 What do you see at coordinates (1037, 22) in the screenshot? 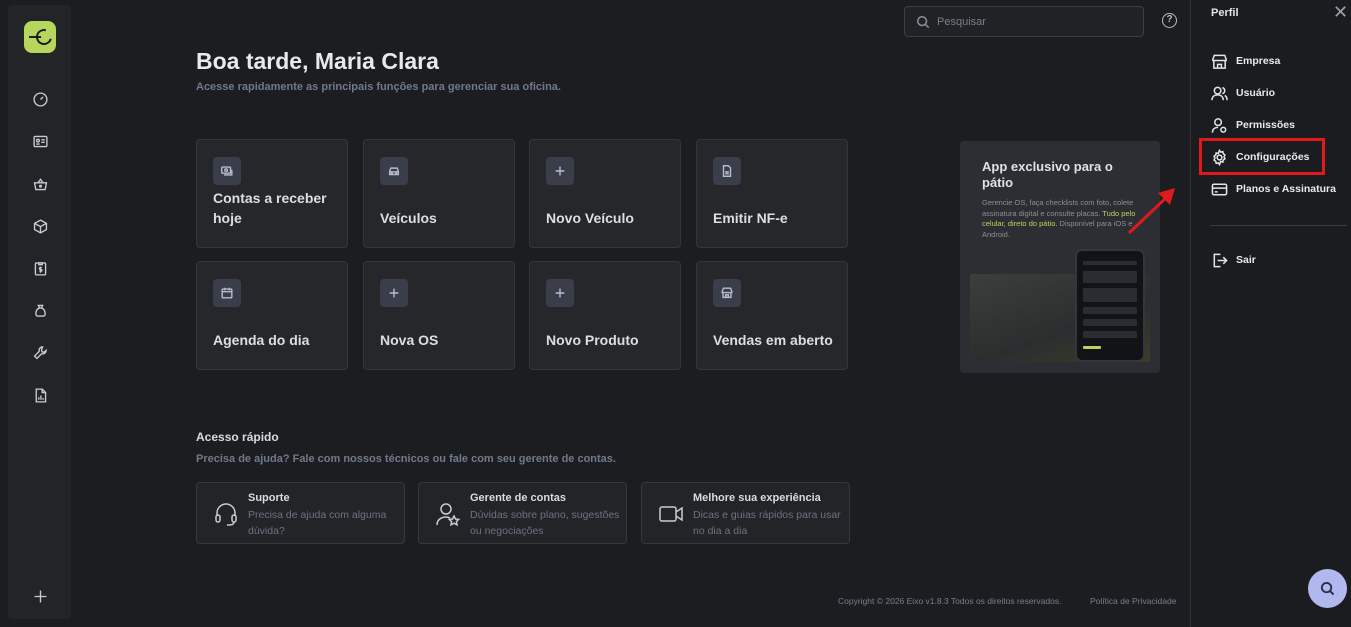
I see `search-input` at bounding box center [1037, 22].